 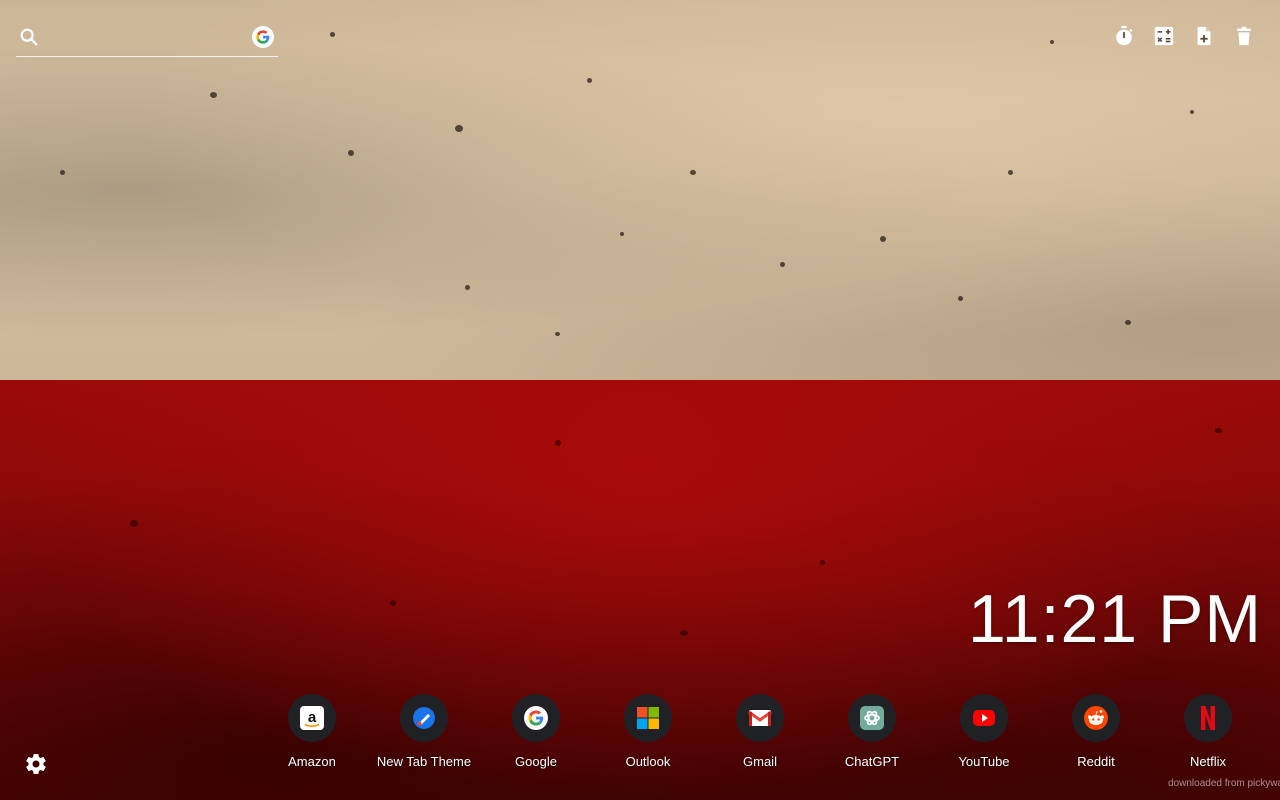 What do you see at coordinates (1096, 761) in the screenshot?
I see `shortcut-label: Reddit` at bounding box center [1096, 761].